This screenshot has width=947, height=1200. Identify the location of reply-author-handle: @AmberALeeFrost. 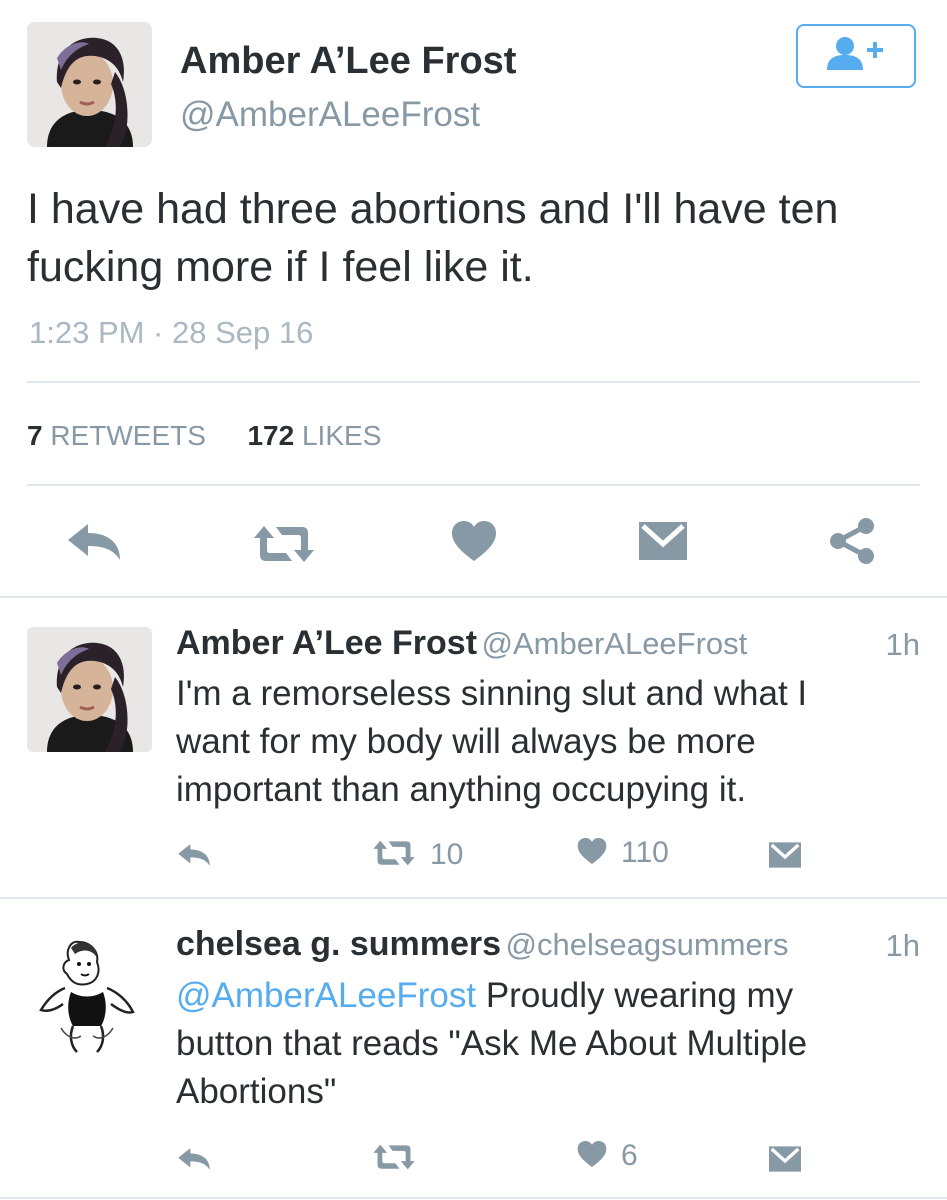
(615, 643).